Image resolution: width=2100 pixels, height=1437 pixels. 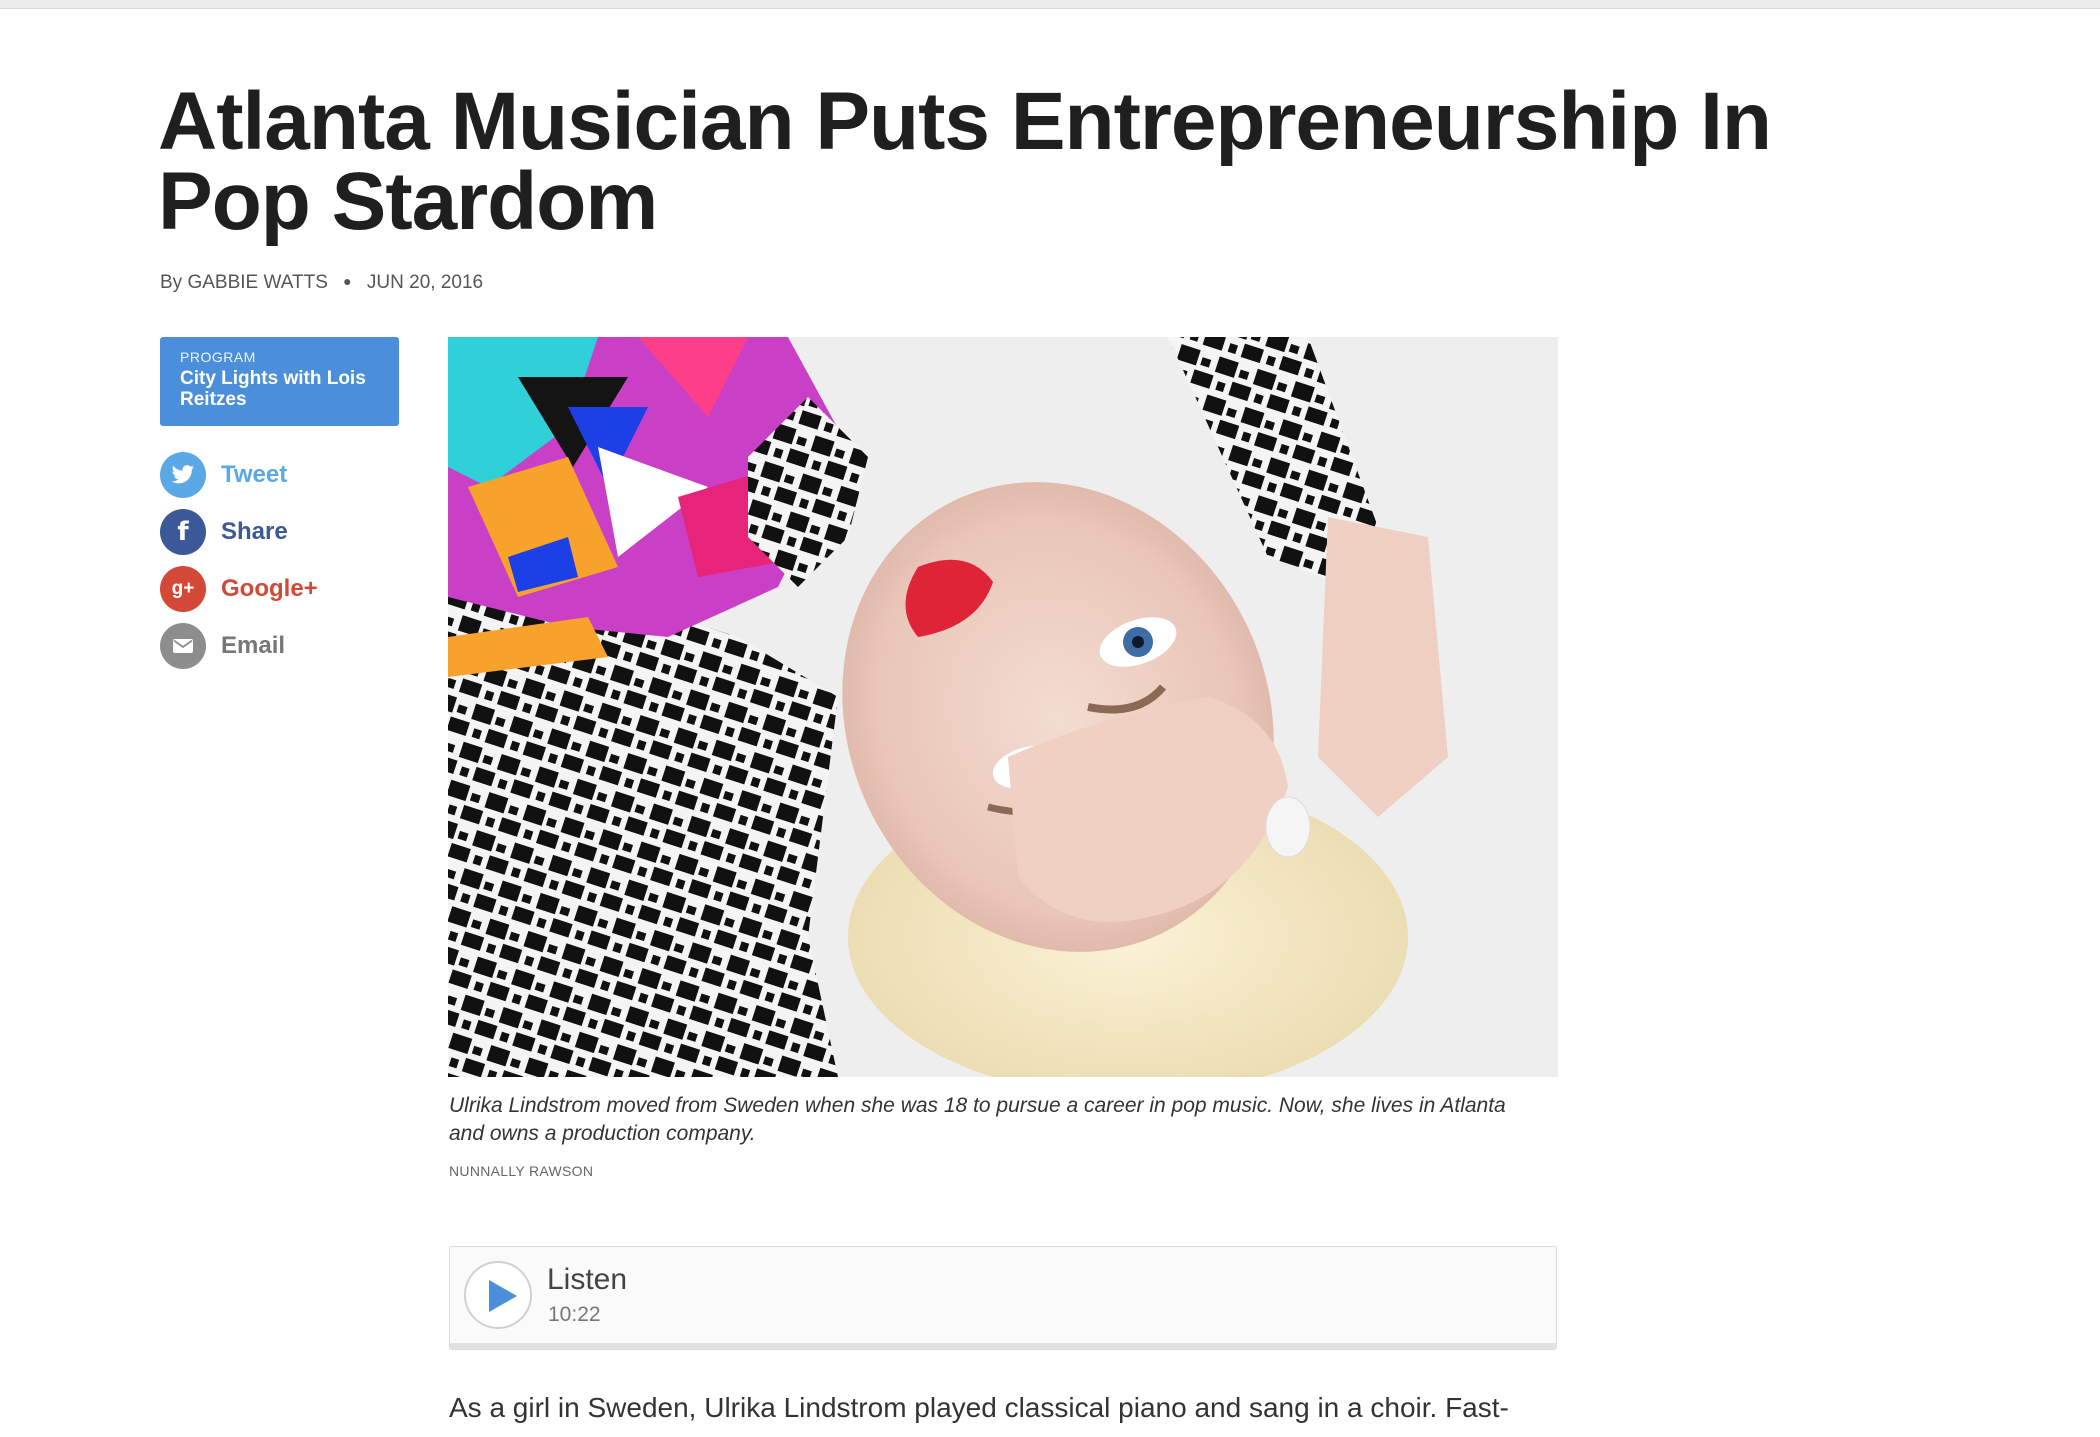 What do you see at coordinates (574, 1314) in the screenshot?
I see `audio-duration: 10:22` at bounding box center [574, 1314].